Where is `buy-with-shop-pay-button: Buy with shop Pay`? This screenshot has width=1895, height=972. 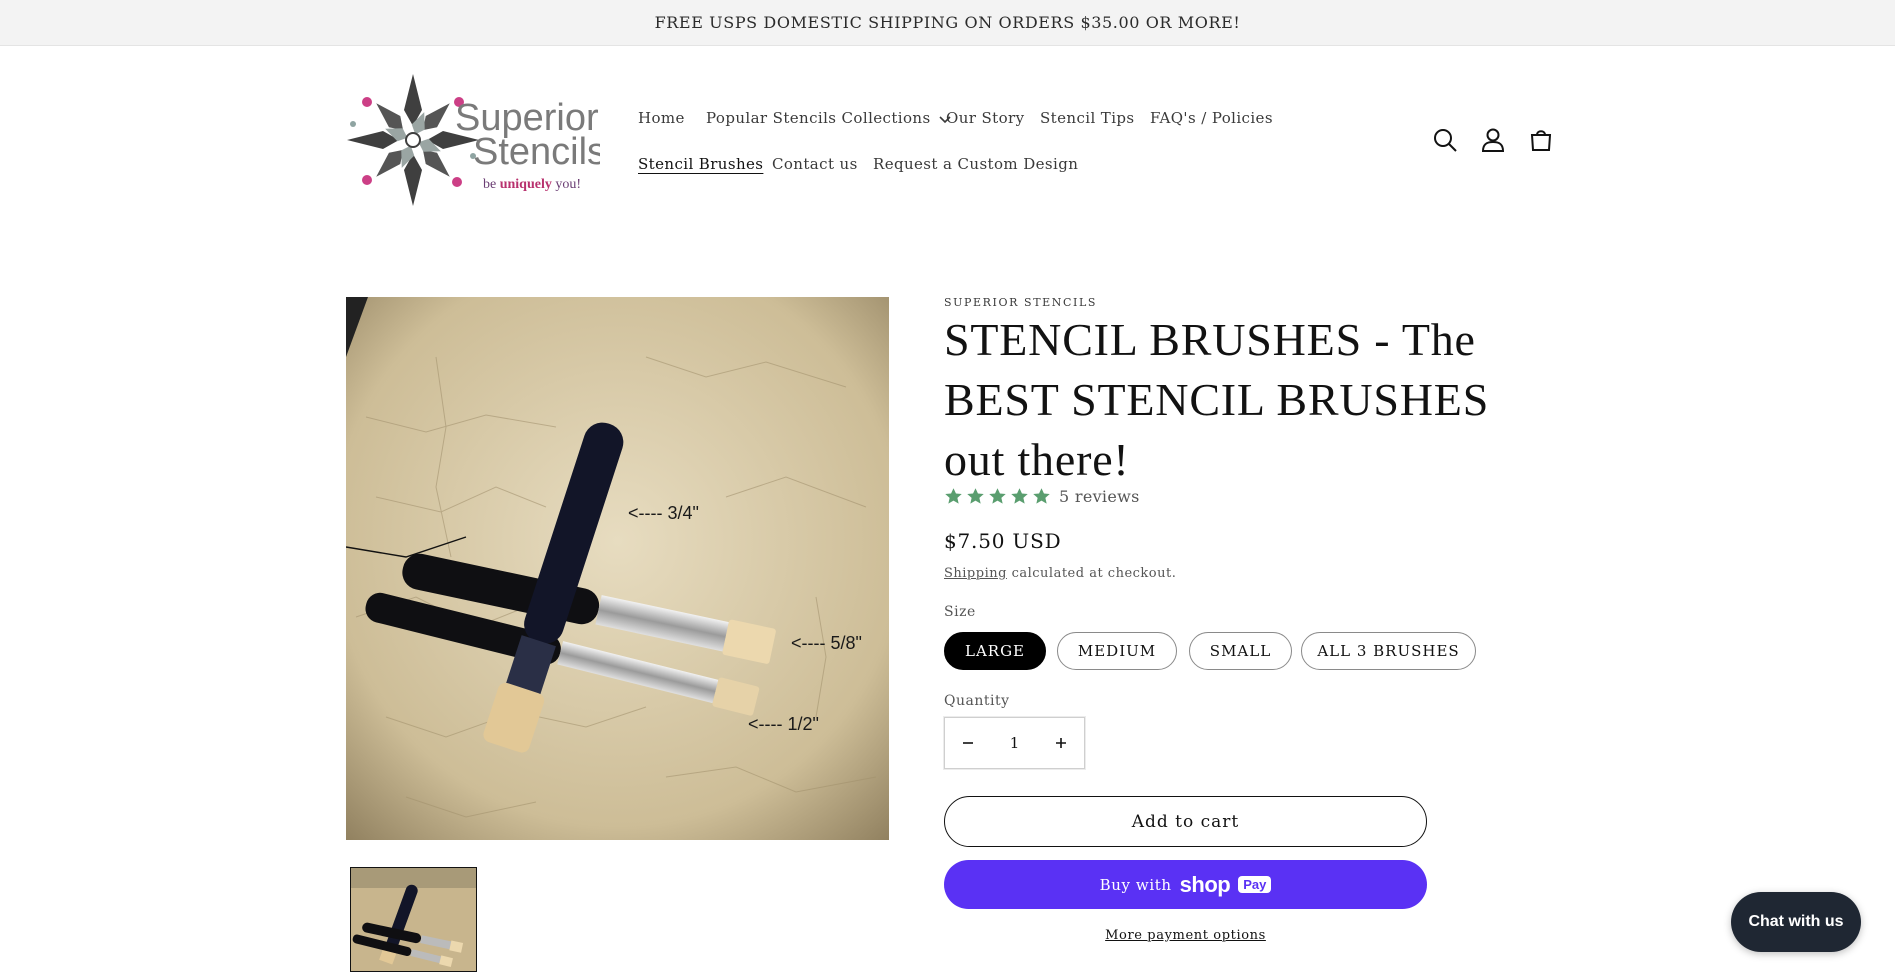 buy-with-shop-pay-button: Buy with shop Pay is located at coordinates (1185, 884).